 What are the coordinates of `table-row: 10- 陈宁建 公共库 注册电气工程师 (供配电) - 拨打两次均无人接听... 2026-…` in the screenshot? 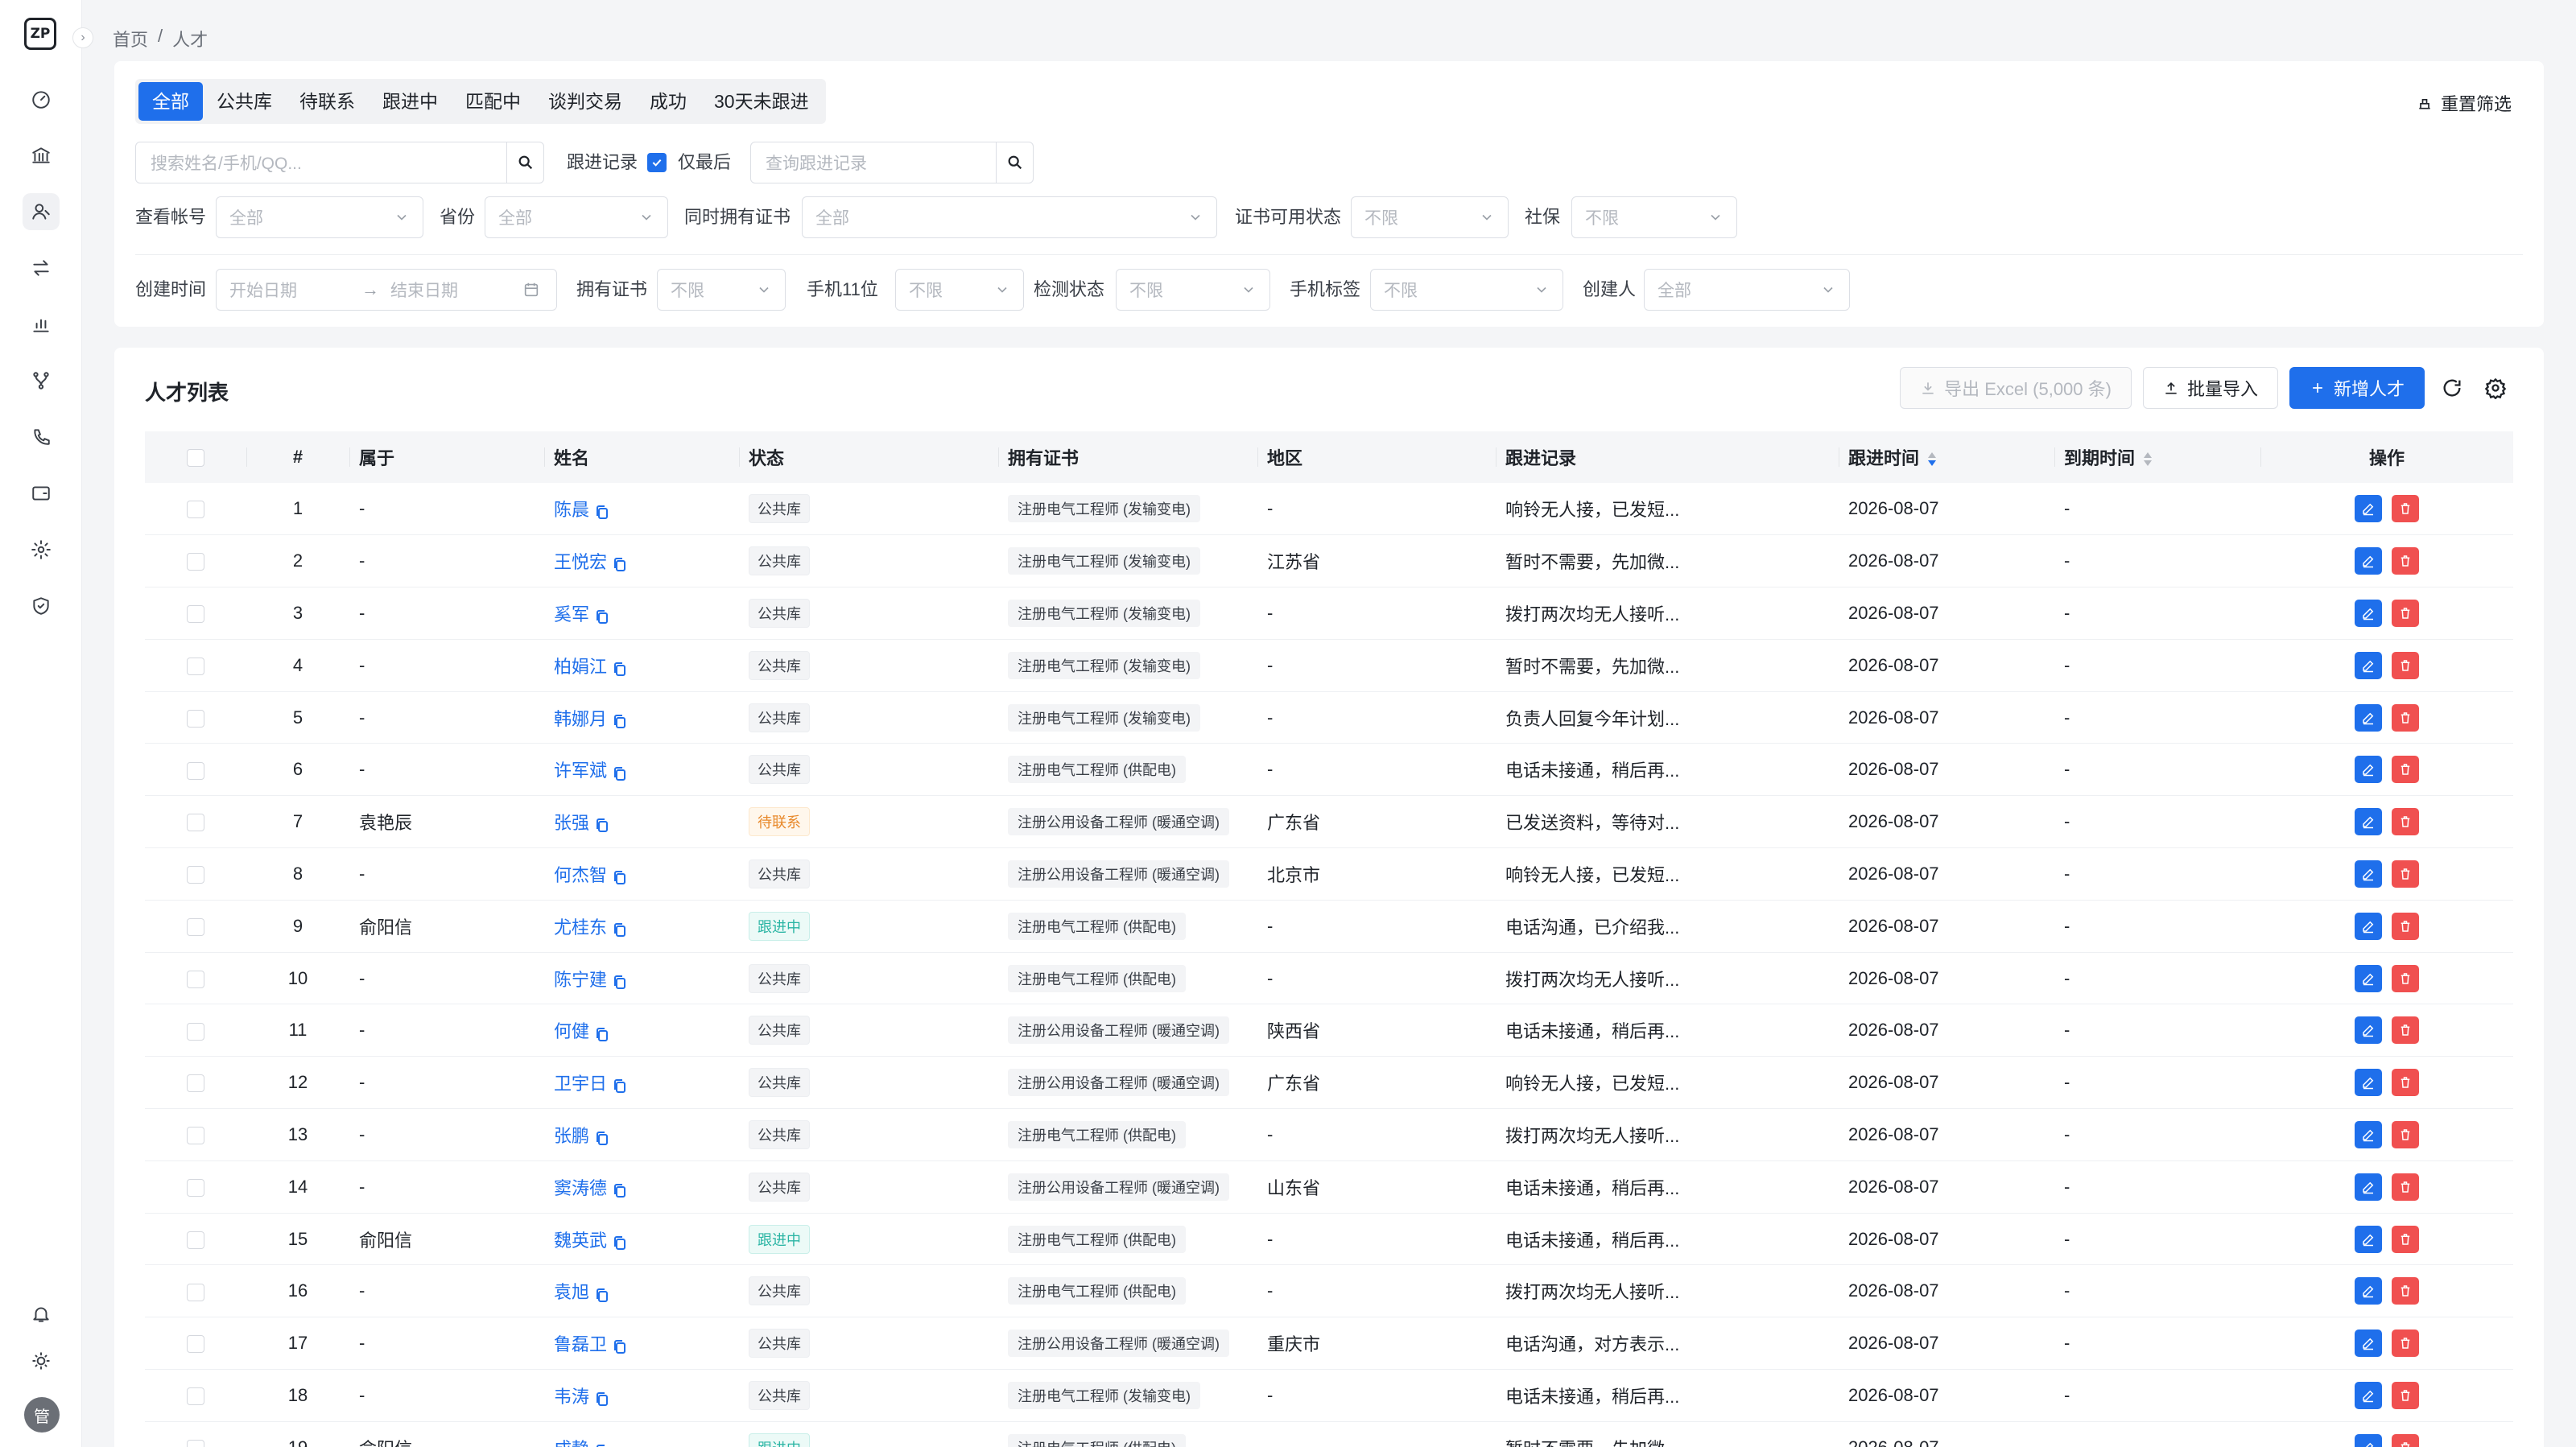 It's located at (1329, 979).